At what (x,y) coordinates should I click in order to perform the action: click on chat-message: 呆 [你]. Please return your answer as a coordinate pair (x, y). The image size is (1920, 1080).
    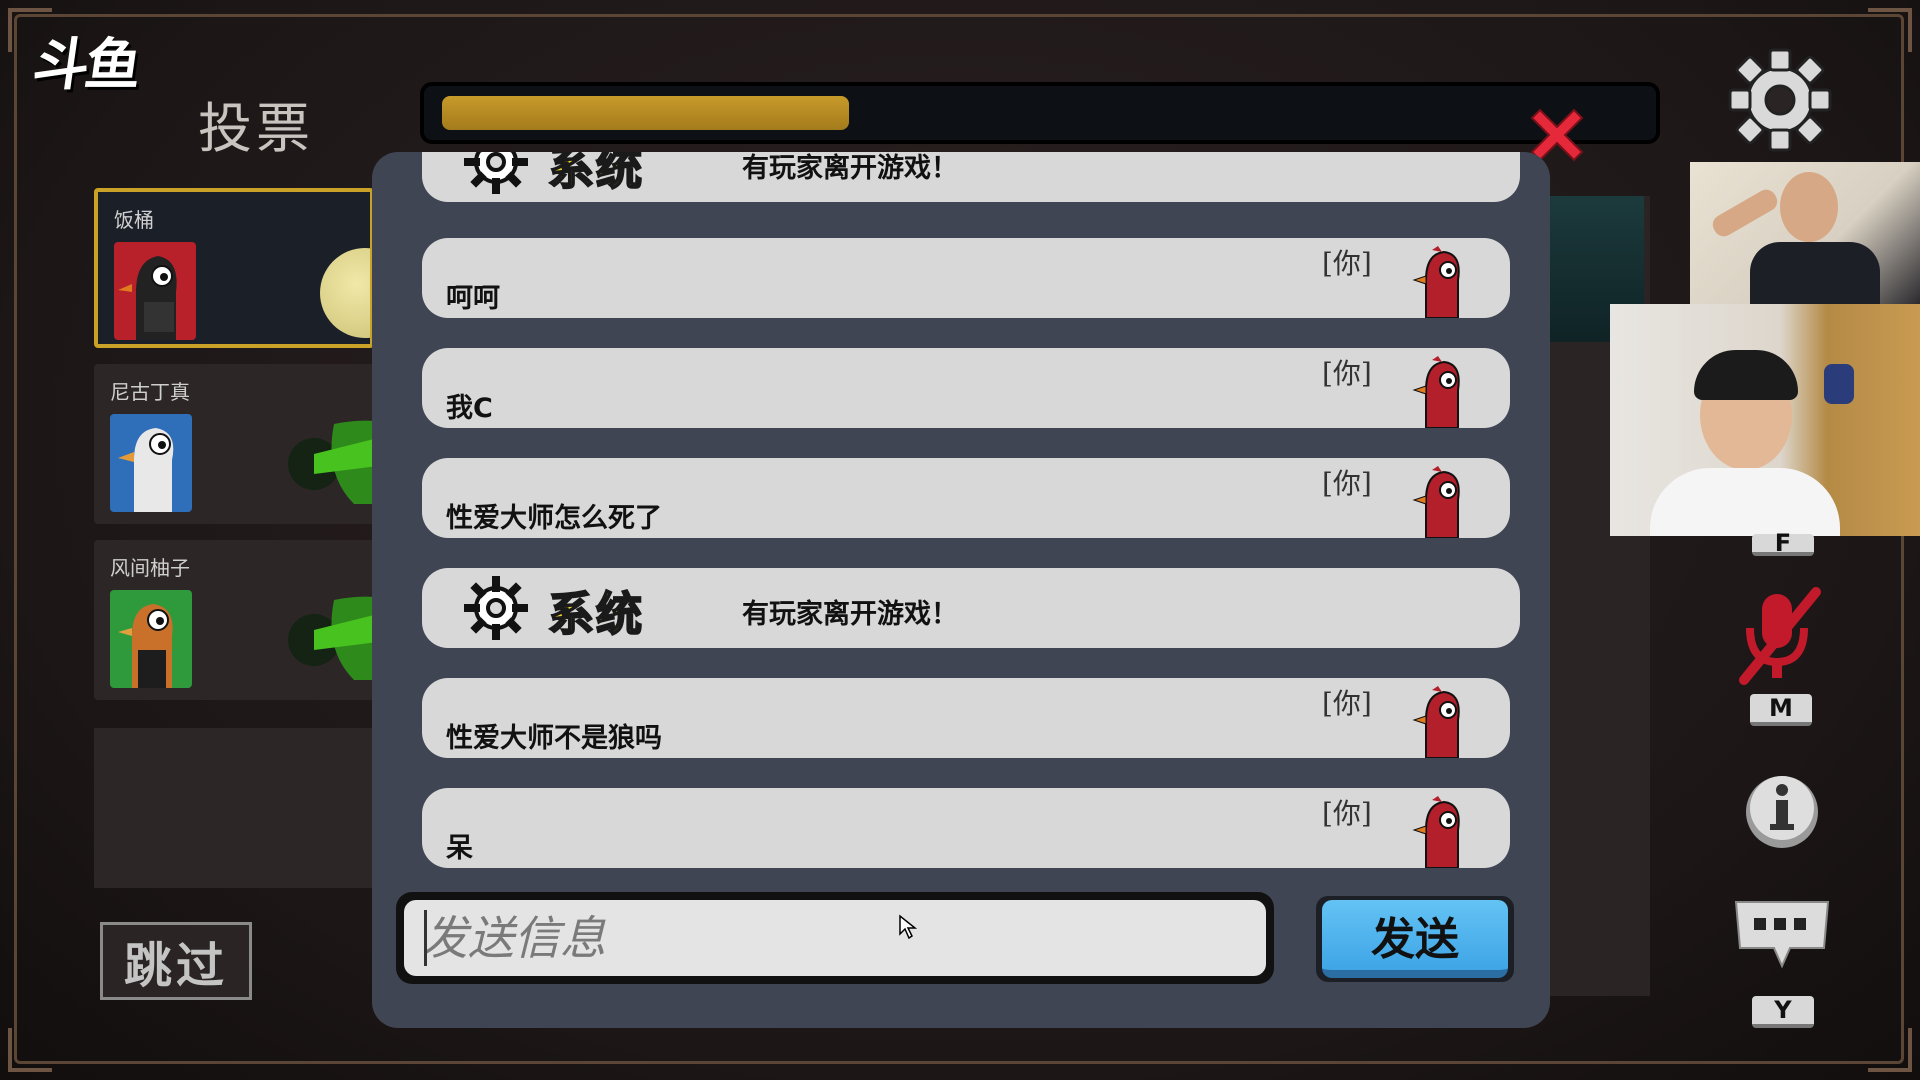
    Looking at the image, I should click on (966, 828).